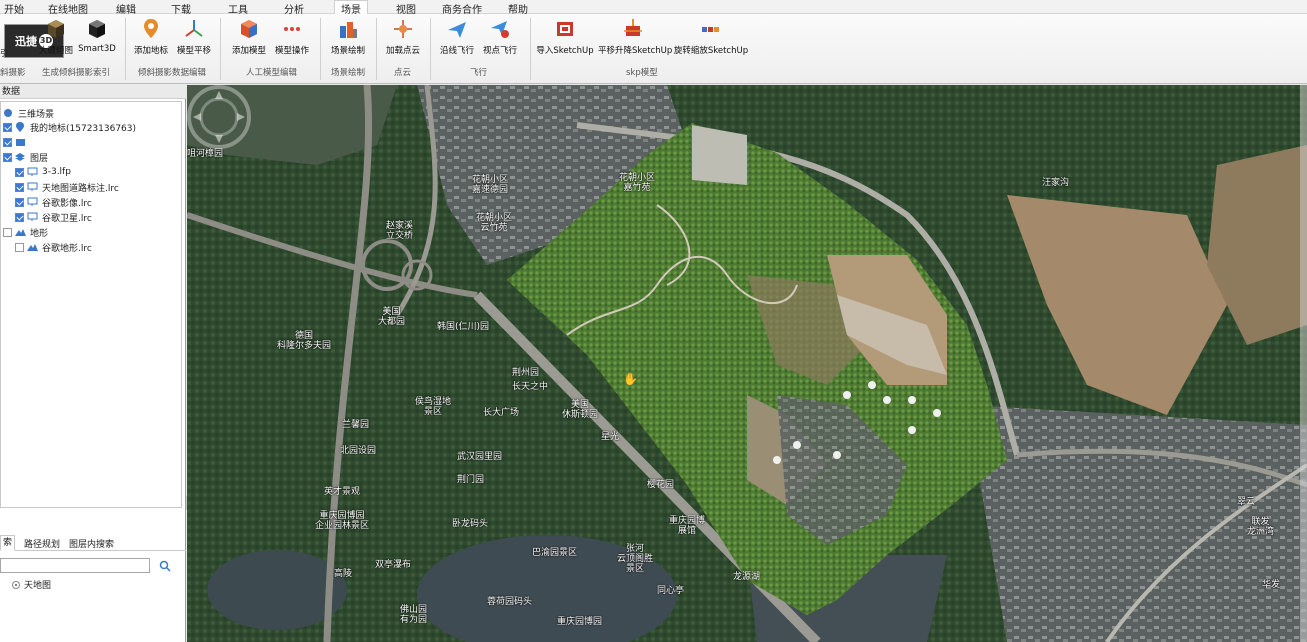 This screenshot has height=642, width=1307. What do you see at coordinates (25, 157) in the screenshot?
I see `tree-node-layers: 图层` at bounding box center [25, 157].